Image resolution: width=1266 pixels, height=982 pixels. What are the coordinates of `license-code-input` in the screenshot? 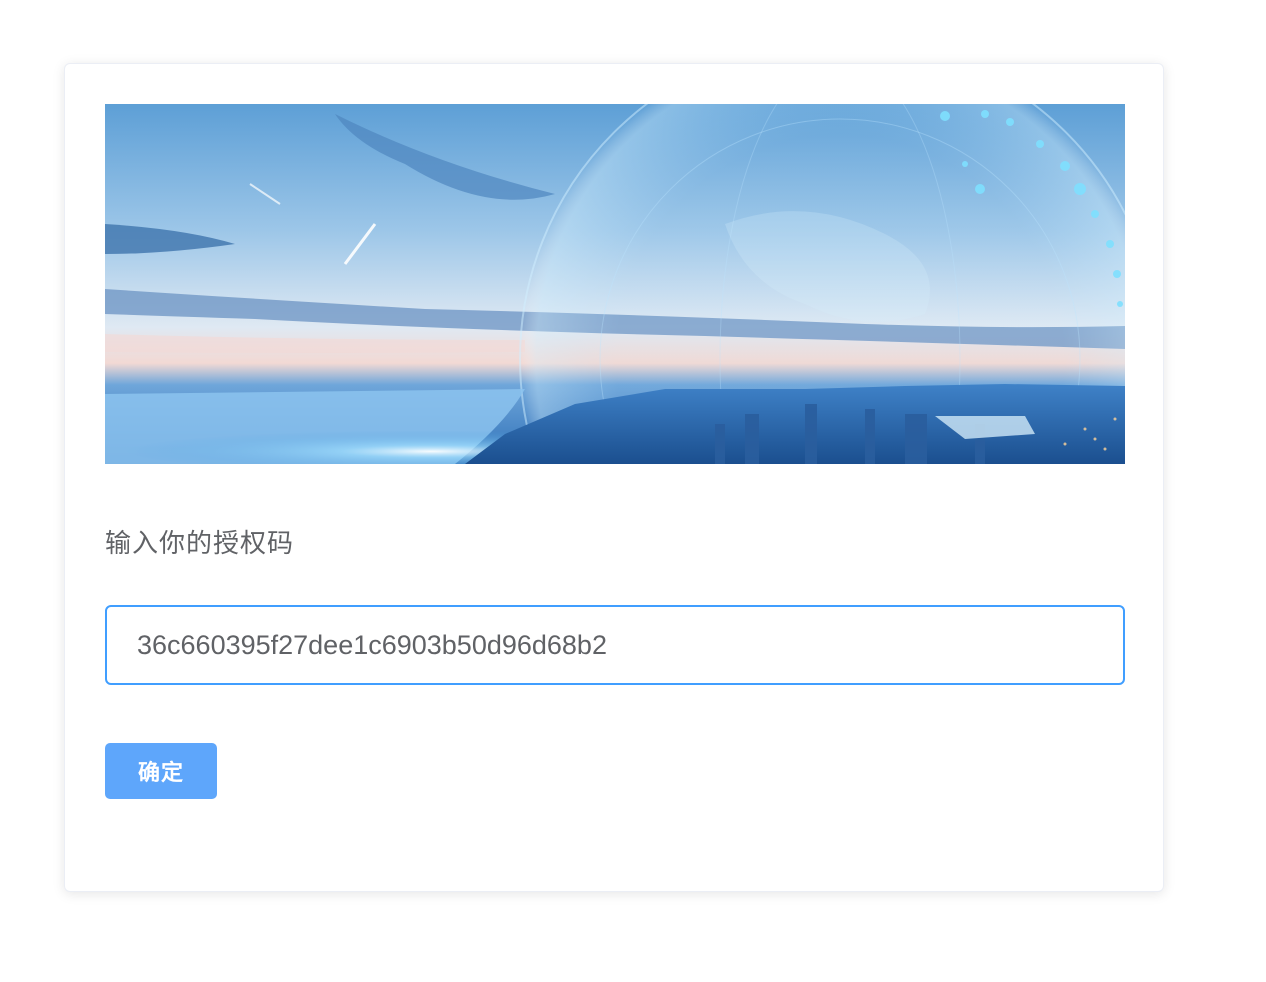 It's located at (612, 645).